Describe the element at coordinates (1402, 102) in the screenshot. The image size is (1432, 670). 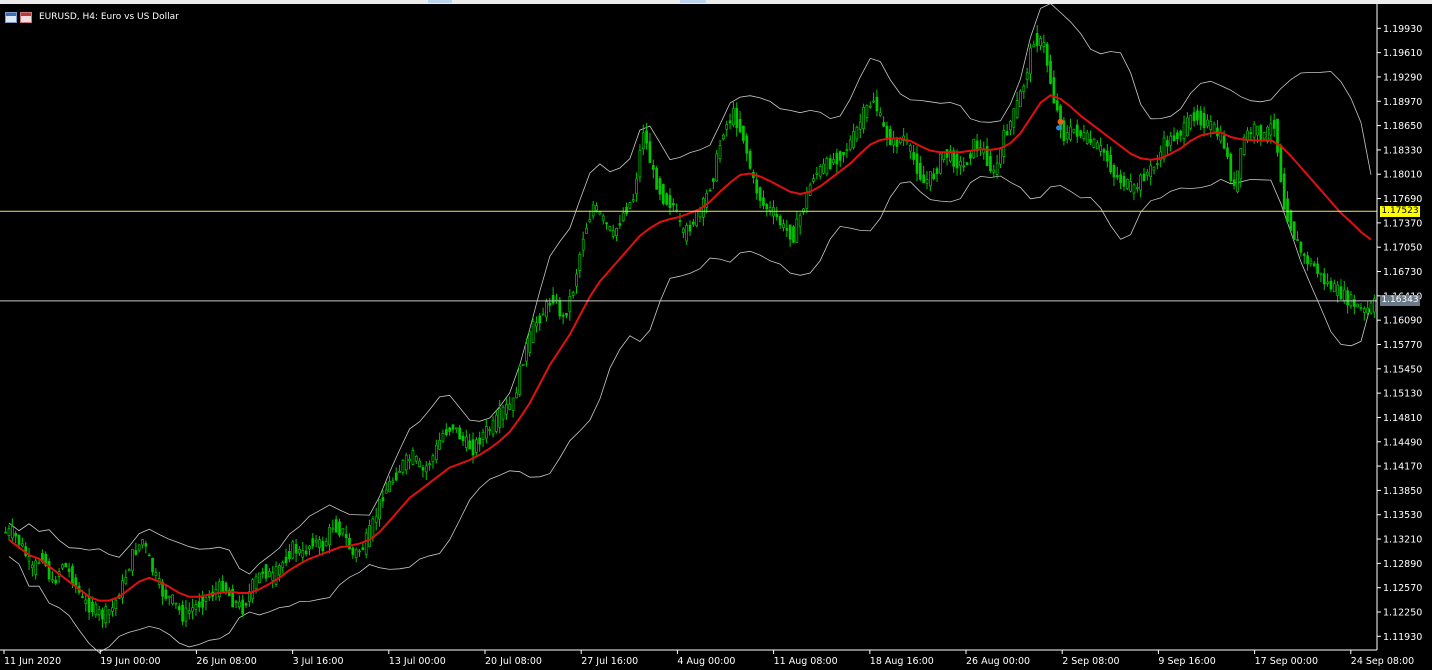
I see `price-tick-label: 1.18970` at that location.